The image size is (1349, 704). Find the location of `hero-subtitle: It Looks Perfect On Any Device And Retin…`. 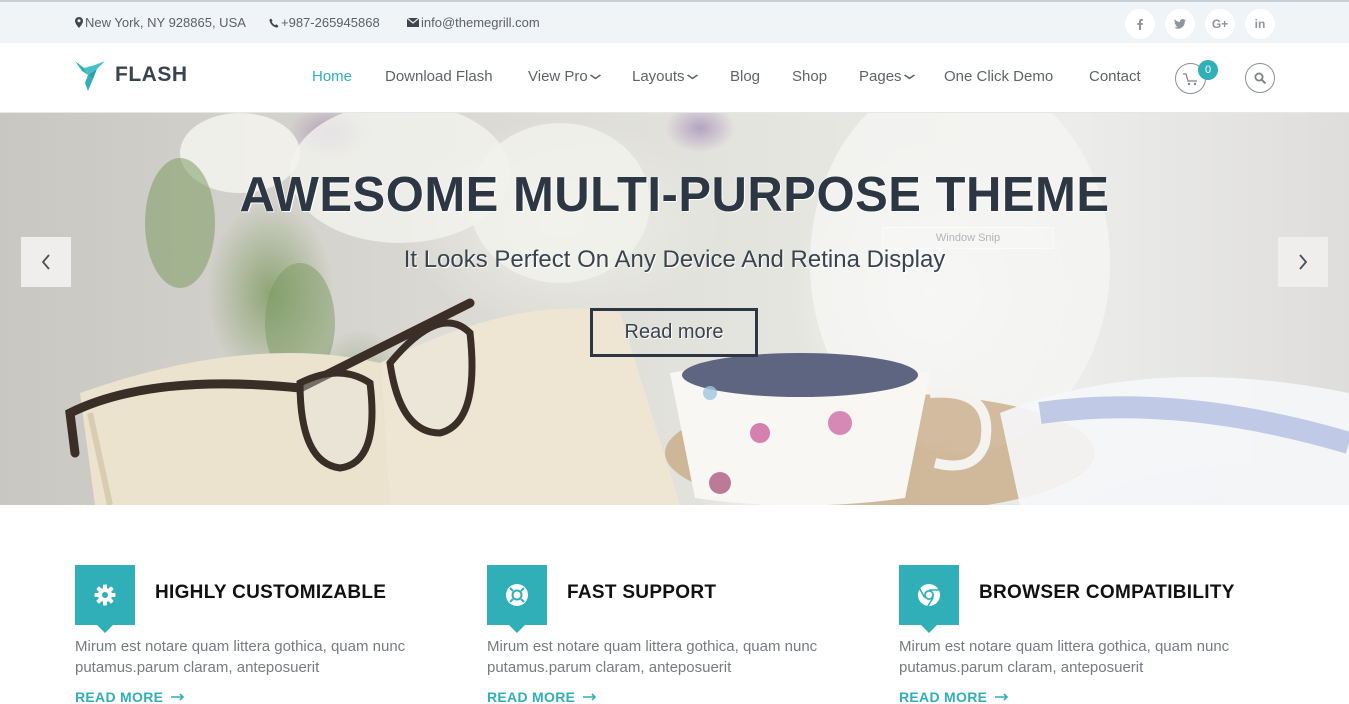

hero-subtitle: It Looks Perfect On Any Device And Retin… is located at coordinates (674, 259).